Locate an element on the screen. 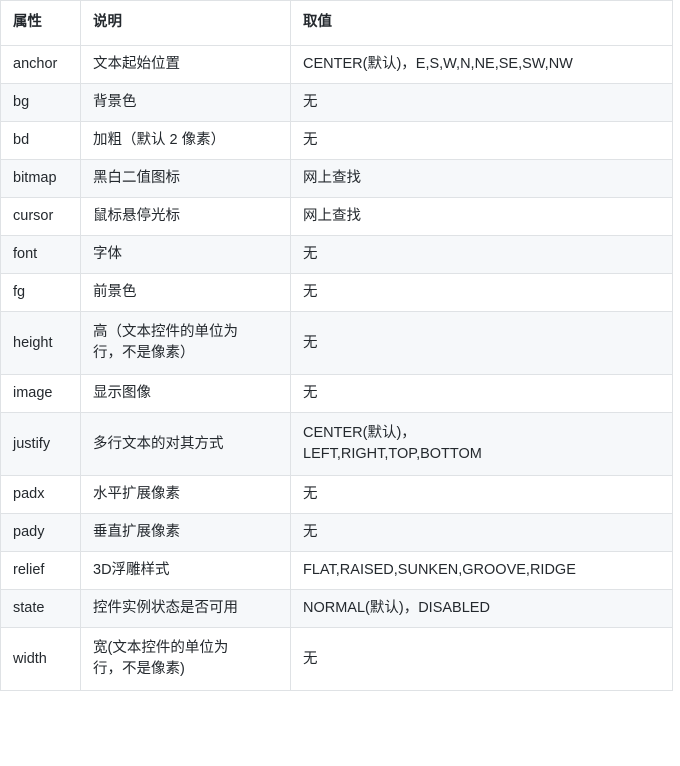 Image resolution: width=680 pixels, height=766 pixels. table-row: fg 前景色无 is located at coordinates (336, 293).